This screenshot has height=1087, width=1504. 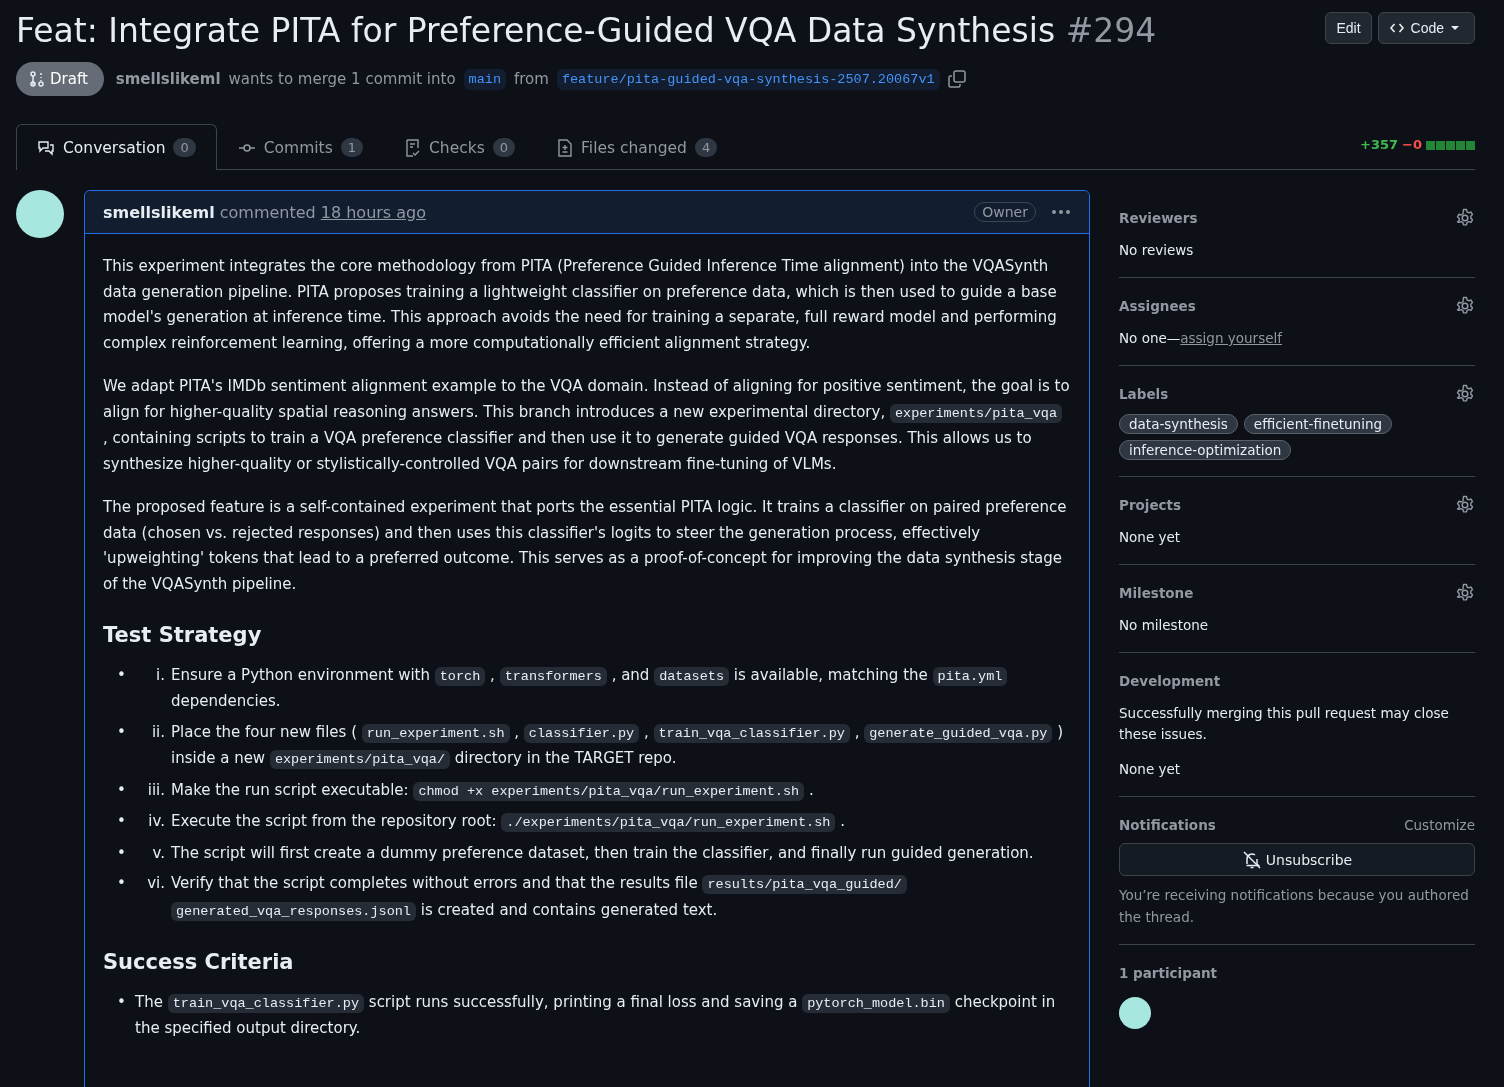 I want to click on section-title: Projects, so click(x=1150, y=505).